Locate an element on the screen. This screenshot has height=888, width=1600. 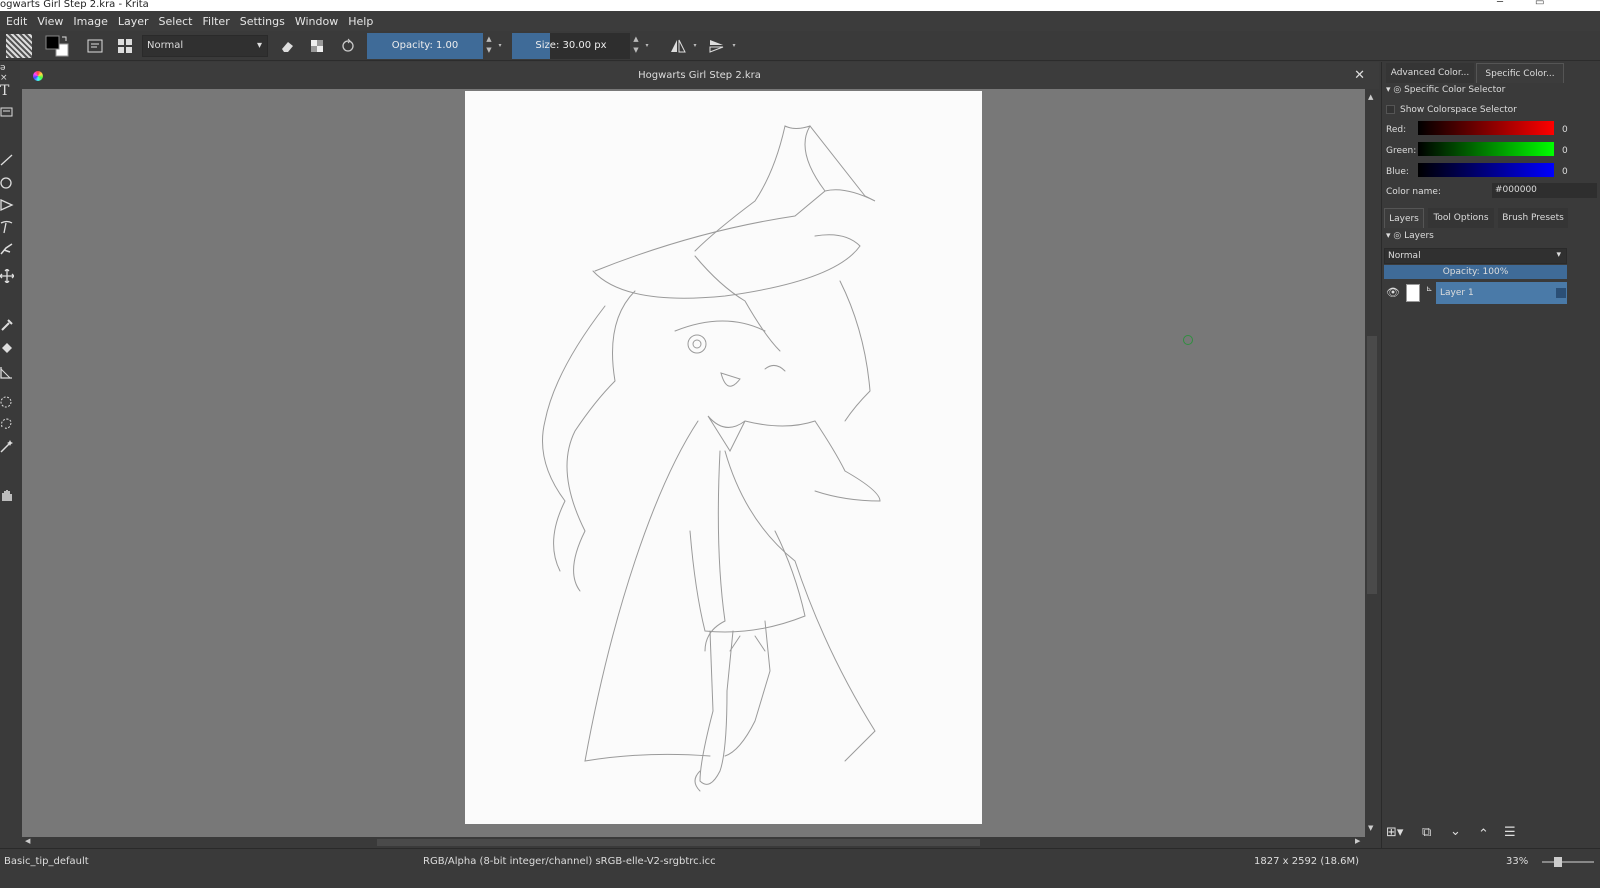
ellipse-tool-icon is located at coordinates (7, 183).